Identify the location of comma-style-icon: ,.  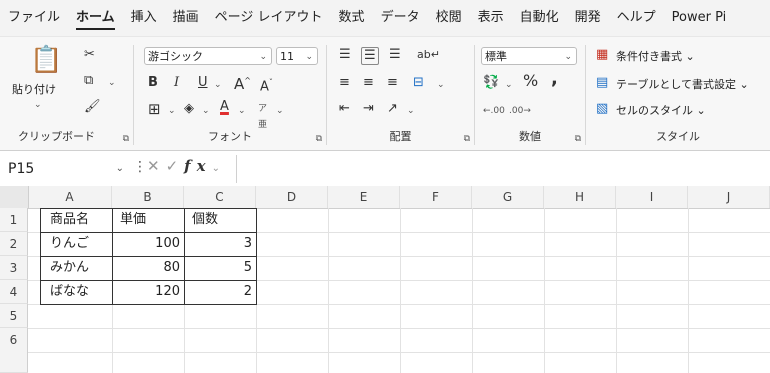
(554, 79).